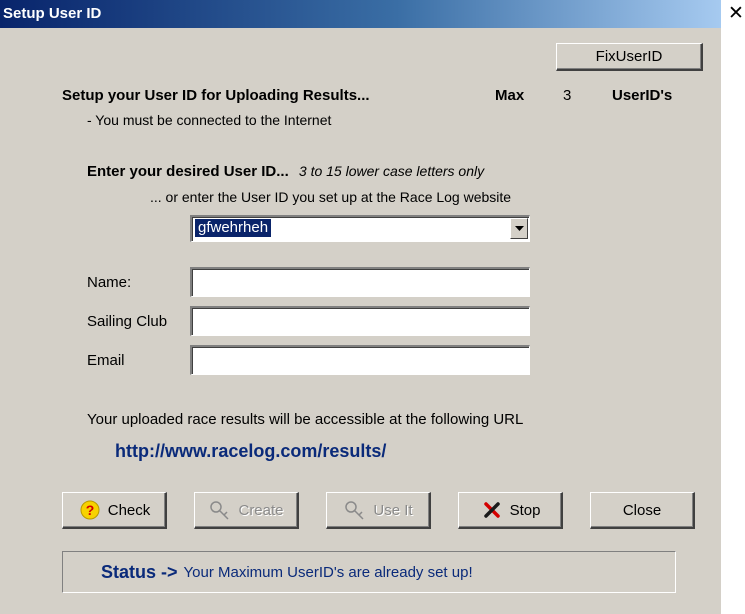  Describe the element at coordinates (127, 321) in the screenshot. I see `sailing-club-label: Sailing Club` at that location.